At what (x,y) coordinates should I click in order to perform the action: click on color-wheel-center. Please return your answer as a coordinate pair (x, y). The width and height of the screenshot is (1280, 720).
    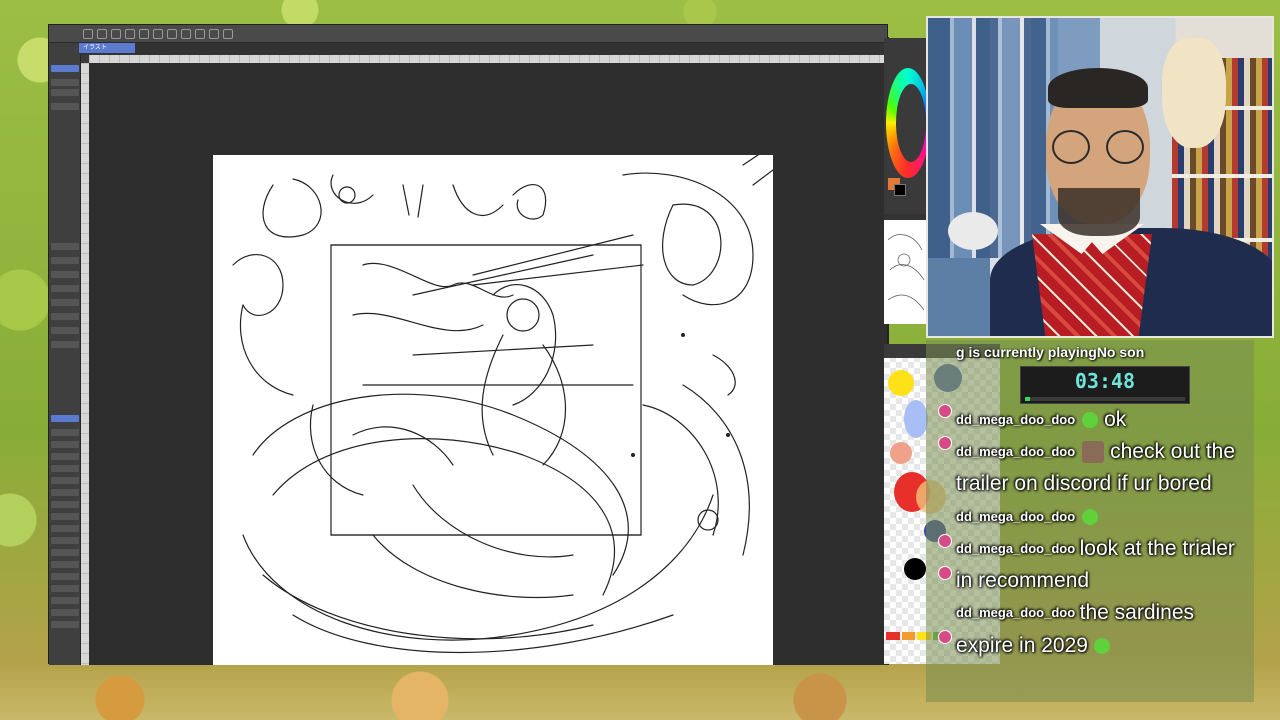
    Looking at the image, I should click on (911, 123).